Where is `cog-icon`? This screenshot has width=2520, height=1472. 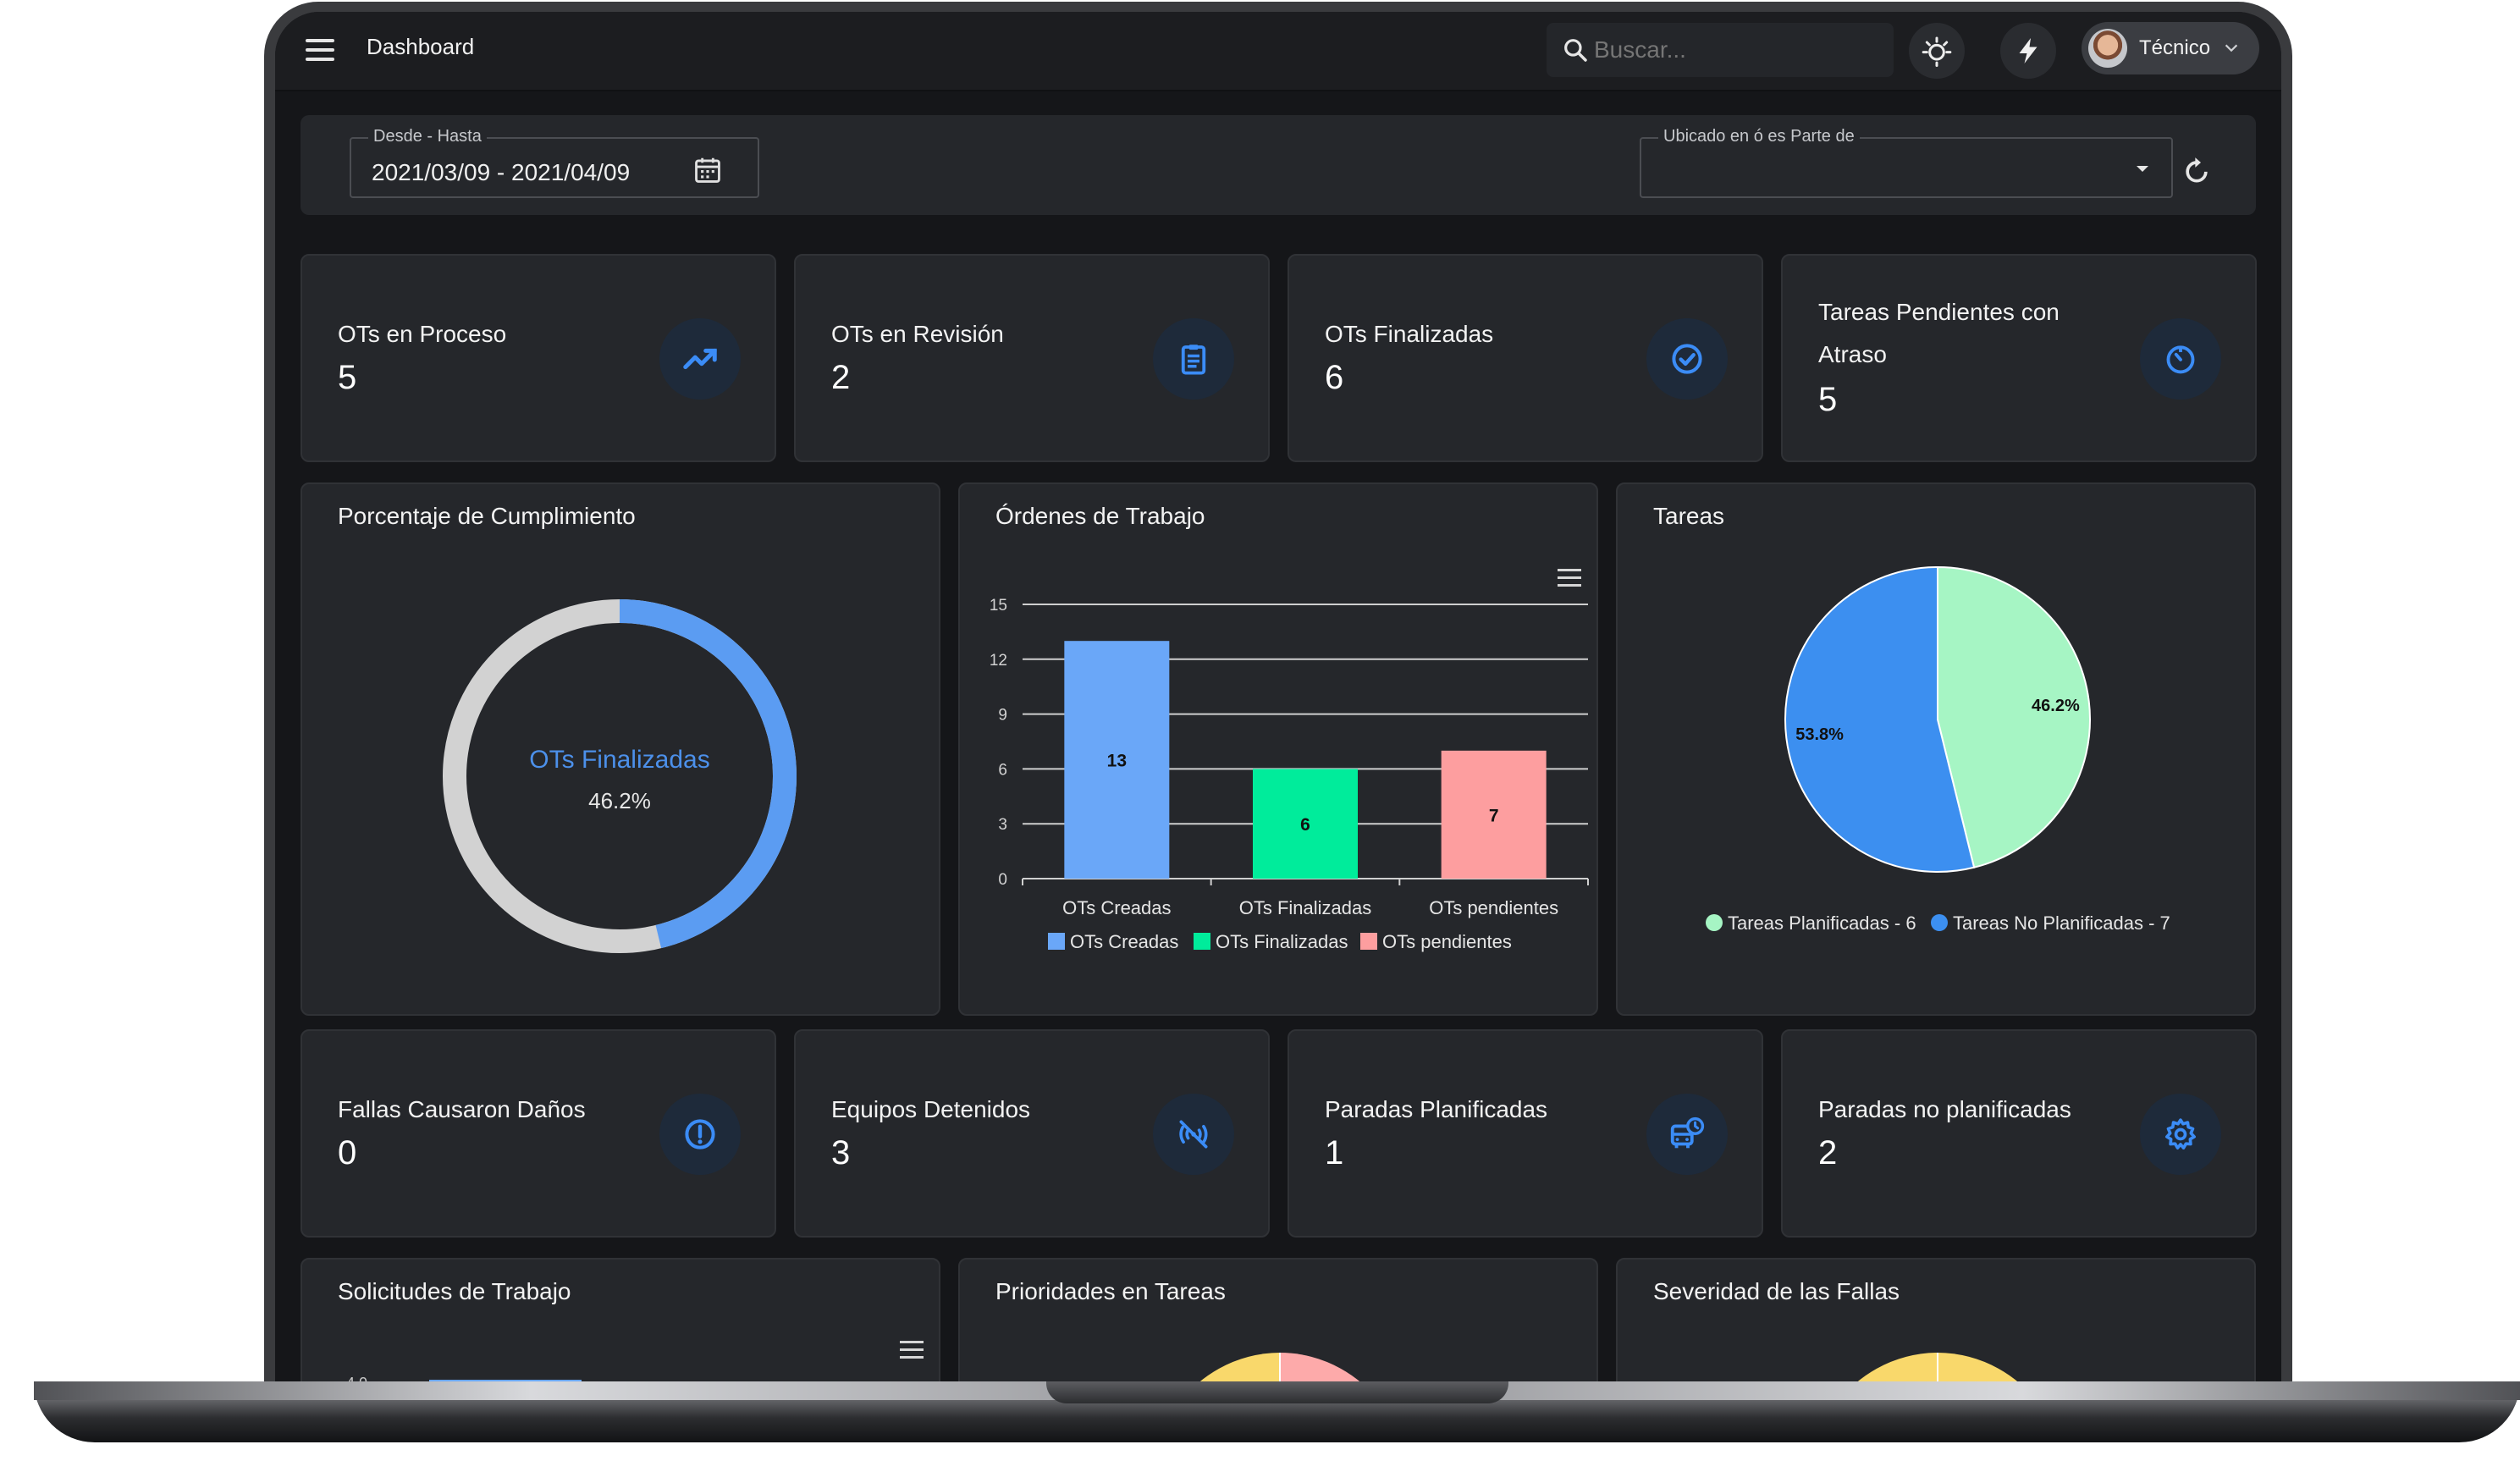
cog-icon is located at coordinates (2180, 1133).